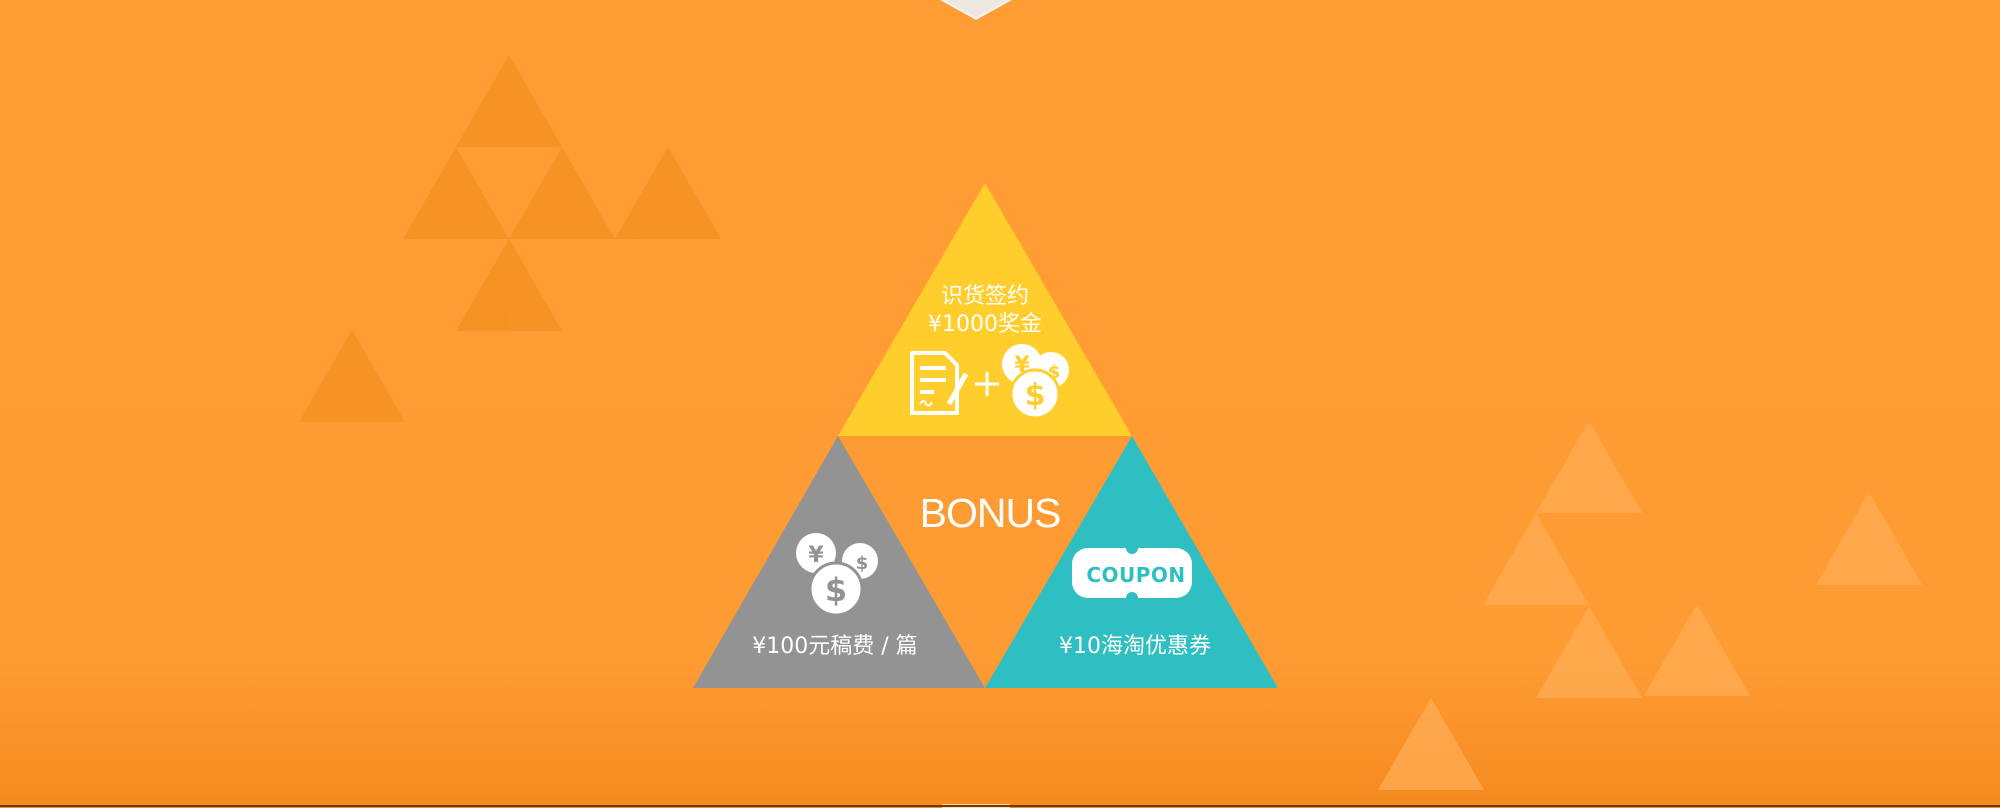 This screenshot has width=2000, height=808. I want to click on manuscript-fee-label: ¥100元稿费 / 篇, so click(835, 646).